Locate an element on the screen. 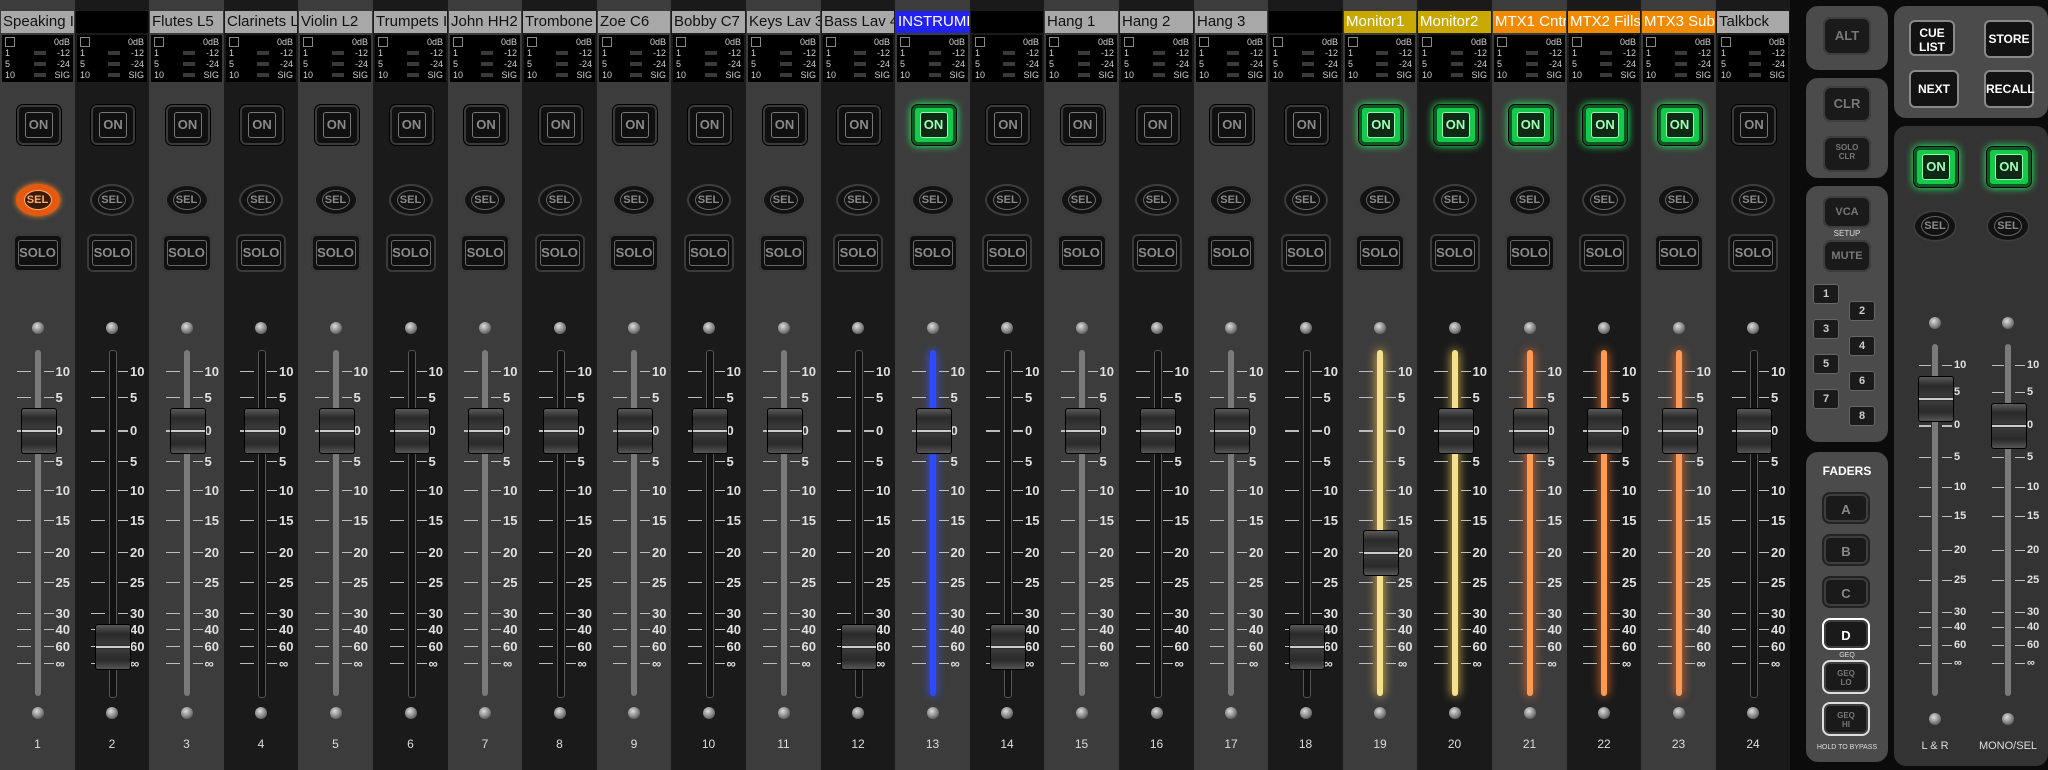  master-on-button: ON is located at coordinates (1936, 167).